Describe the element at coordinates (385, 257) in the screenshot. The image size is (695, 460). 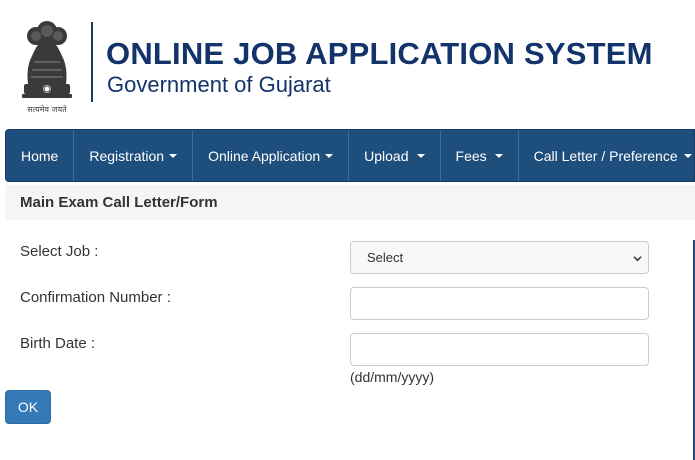
I see `select-job-value: Select` at that location.